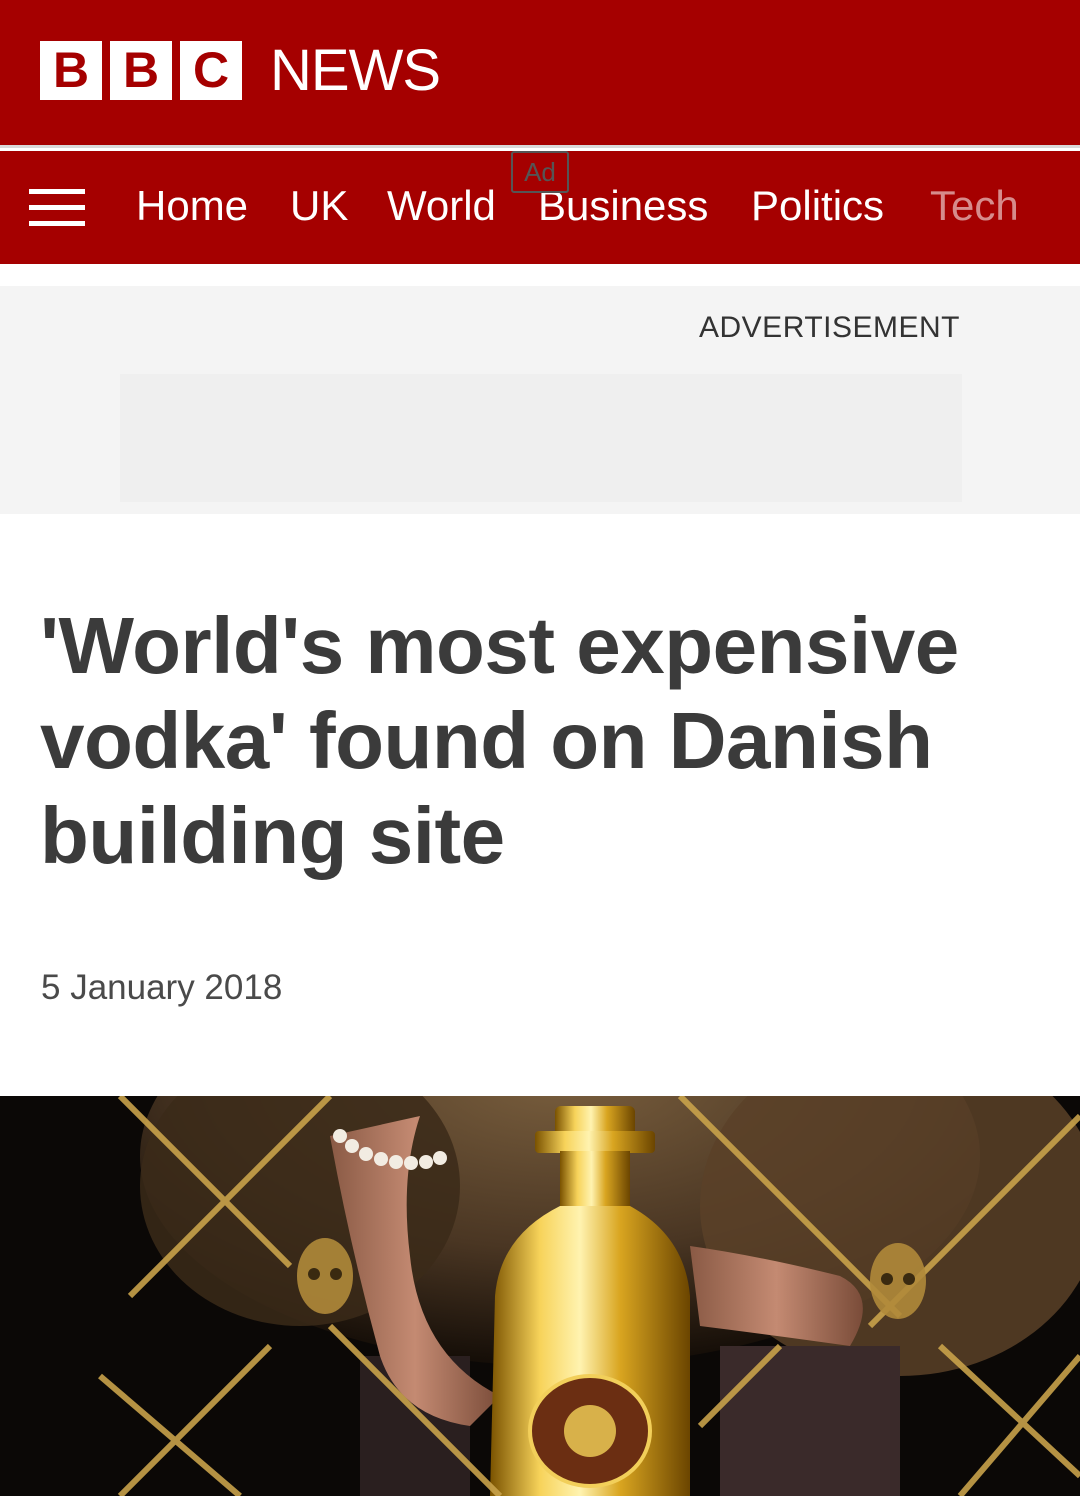 The width and height of the screenshot is (1080, 1496). I want to click on nav-item-tech: Tech, so click(974, 206).